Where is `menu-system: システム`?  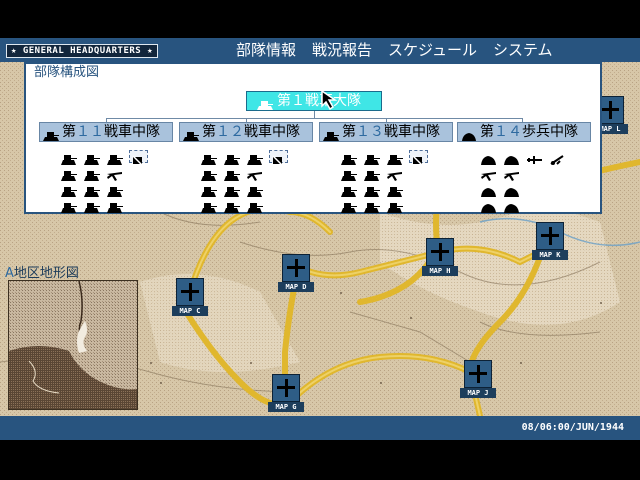
menu-system: システム is located at coordinates (523, 50).